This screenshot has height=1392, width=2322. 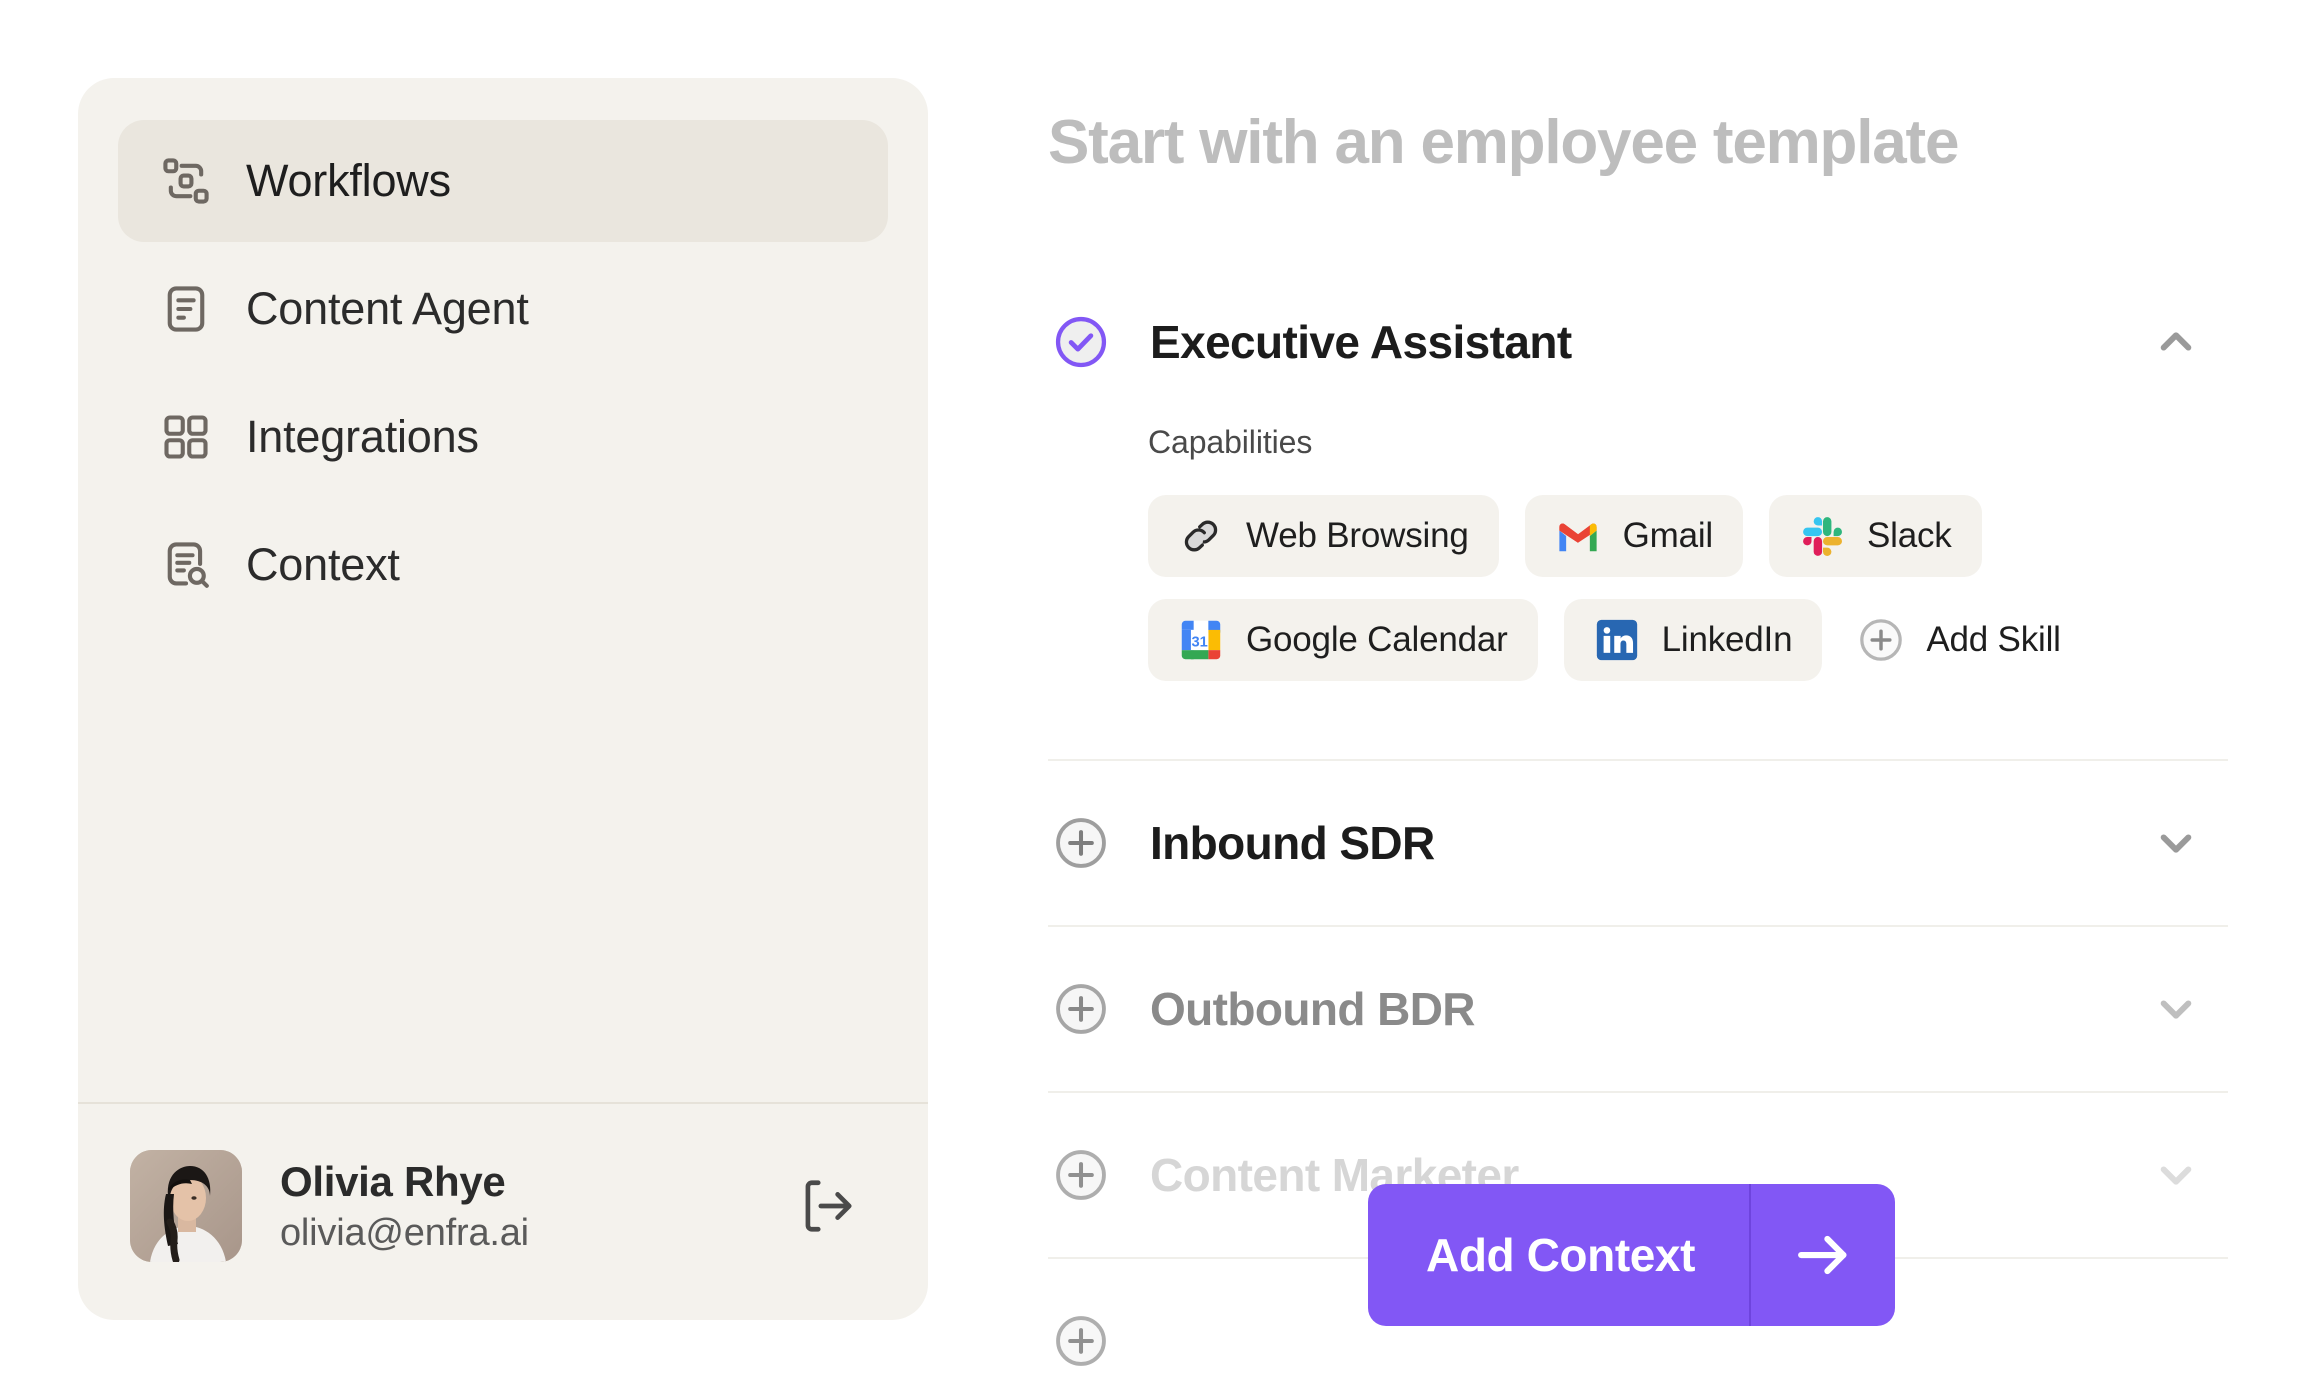 What do you see at coordinates (2176, 342) in the screenshot?
I see `chevron-up-icon` at bounding box center [2176, 342].